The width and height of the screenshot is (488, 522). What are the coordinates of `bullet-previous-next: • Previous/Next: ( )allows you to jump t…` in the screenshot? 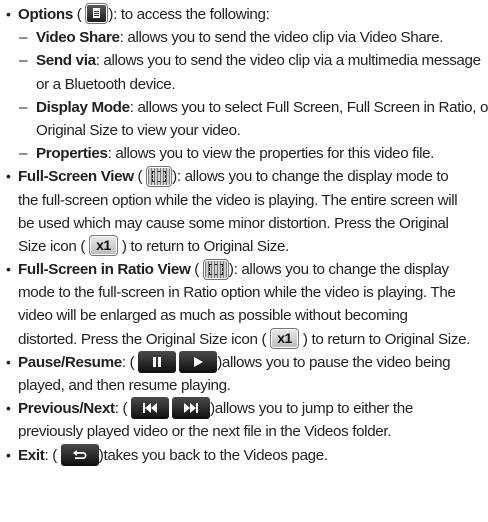 It's located at (246, 408).